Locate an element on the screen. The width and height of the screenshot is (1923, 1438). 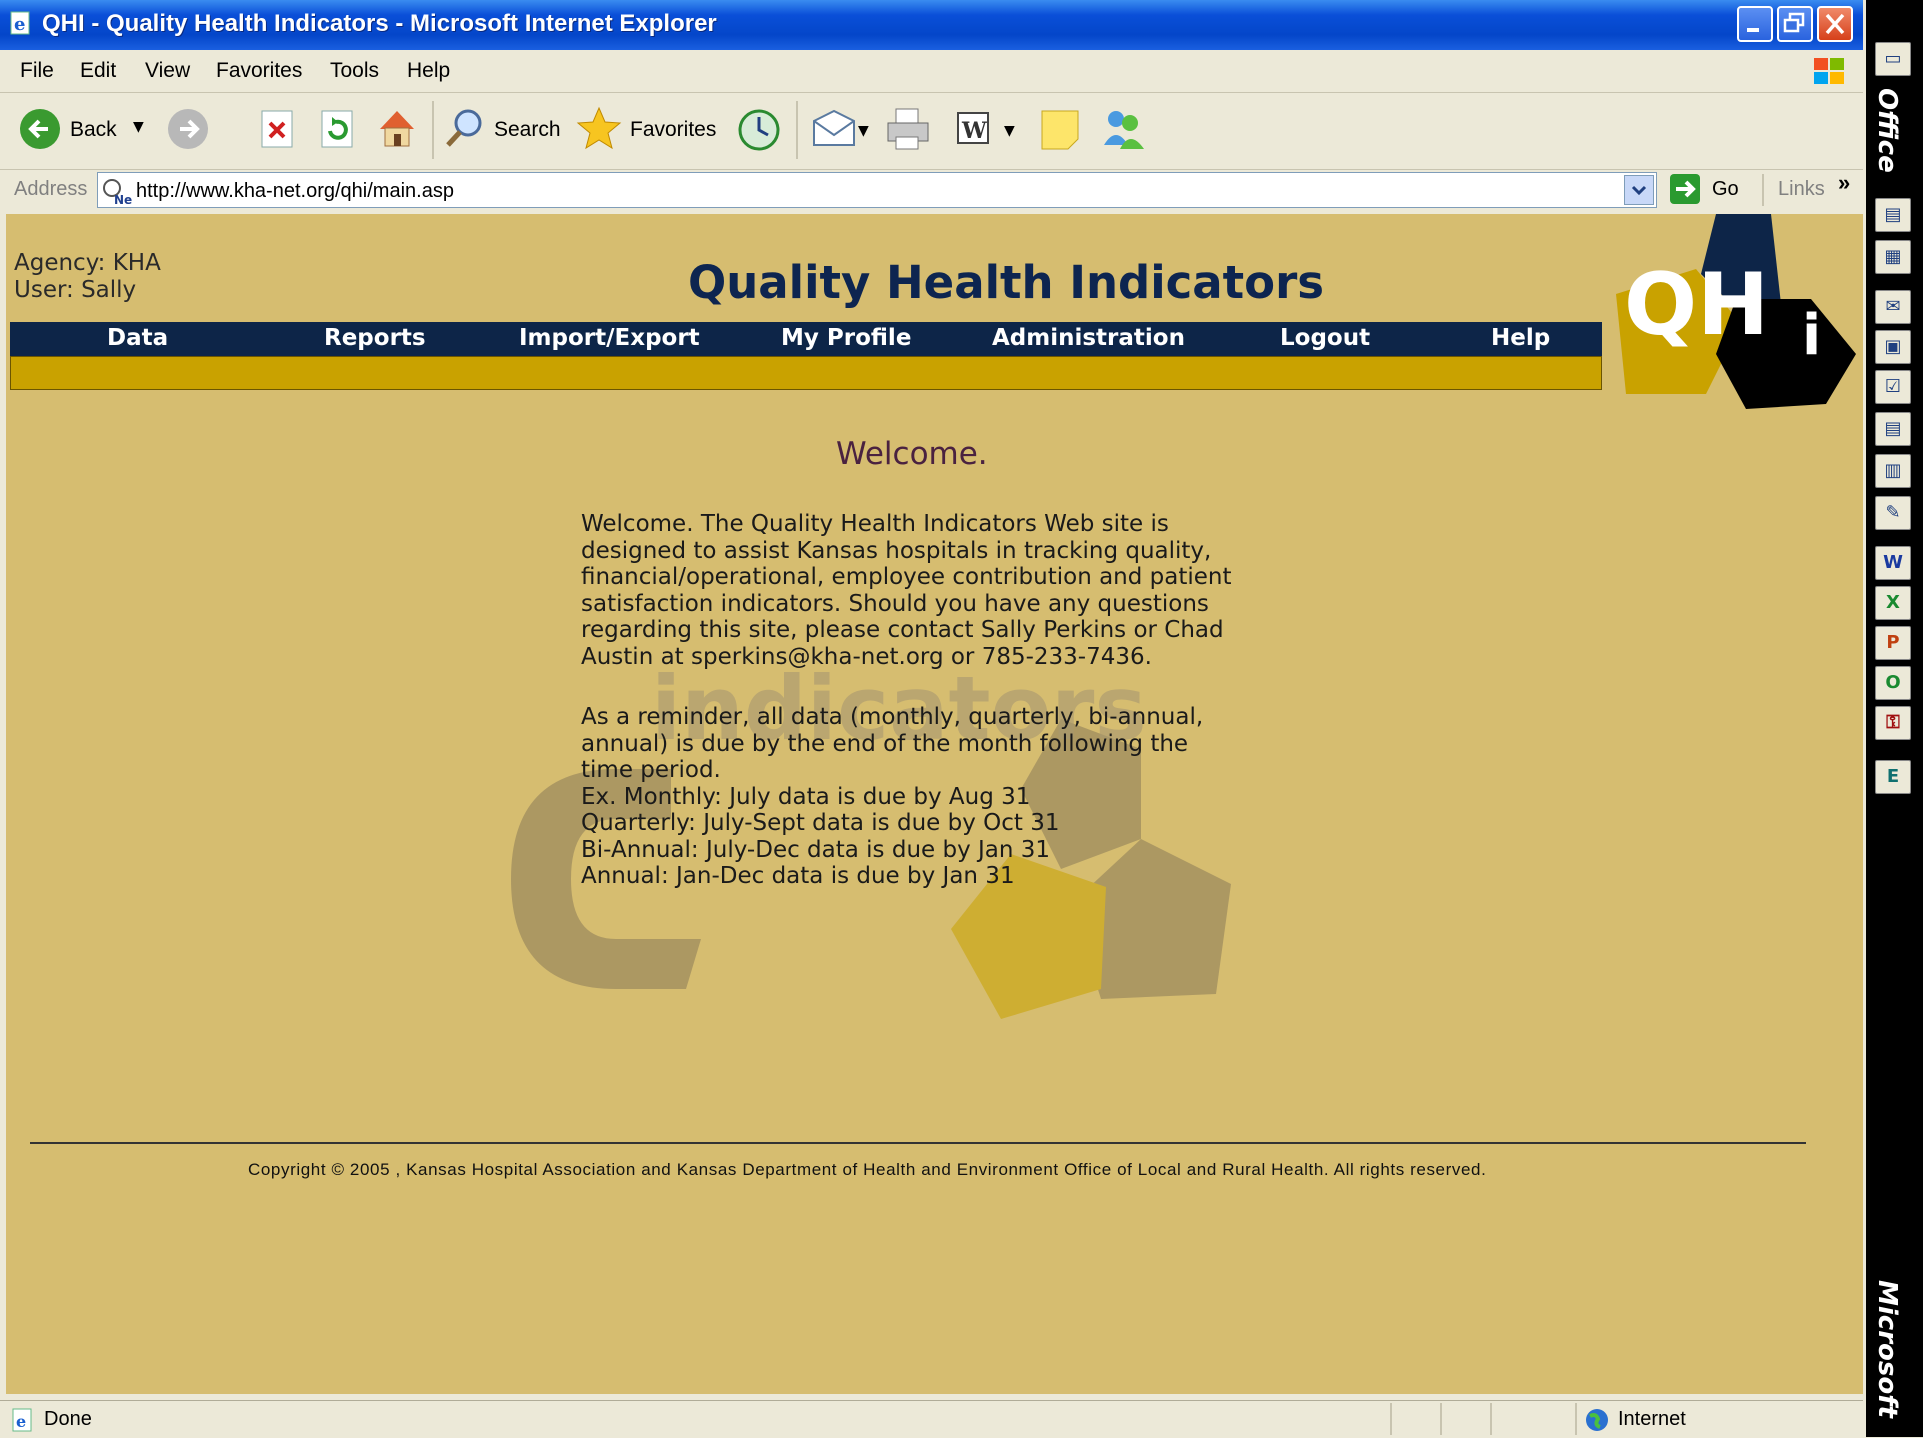
home-icon is located at coordinates (397, 128).